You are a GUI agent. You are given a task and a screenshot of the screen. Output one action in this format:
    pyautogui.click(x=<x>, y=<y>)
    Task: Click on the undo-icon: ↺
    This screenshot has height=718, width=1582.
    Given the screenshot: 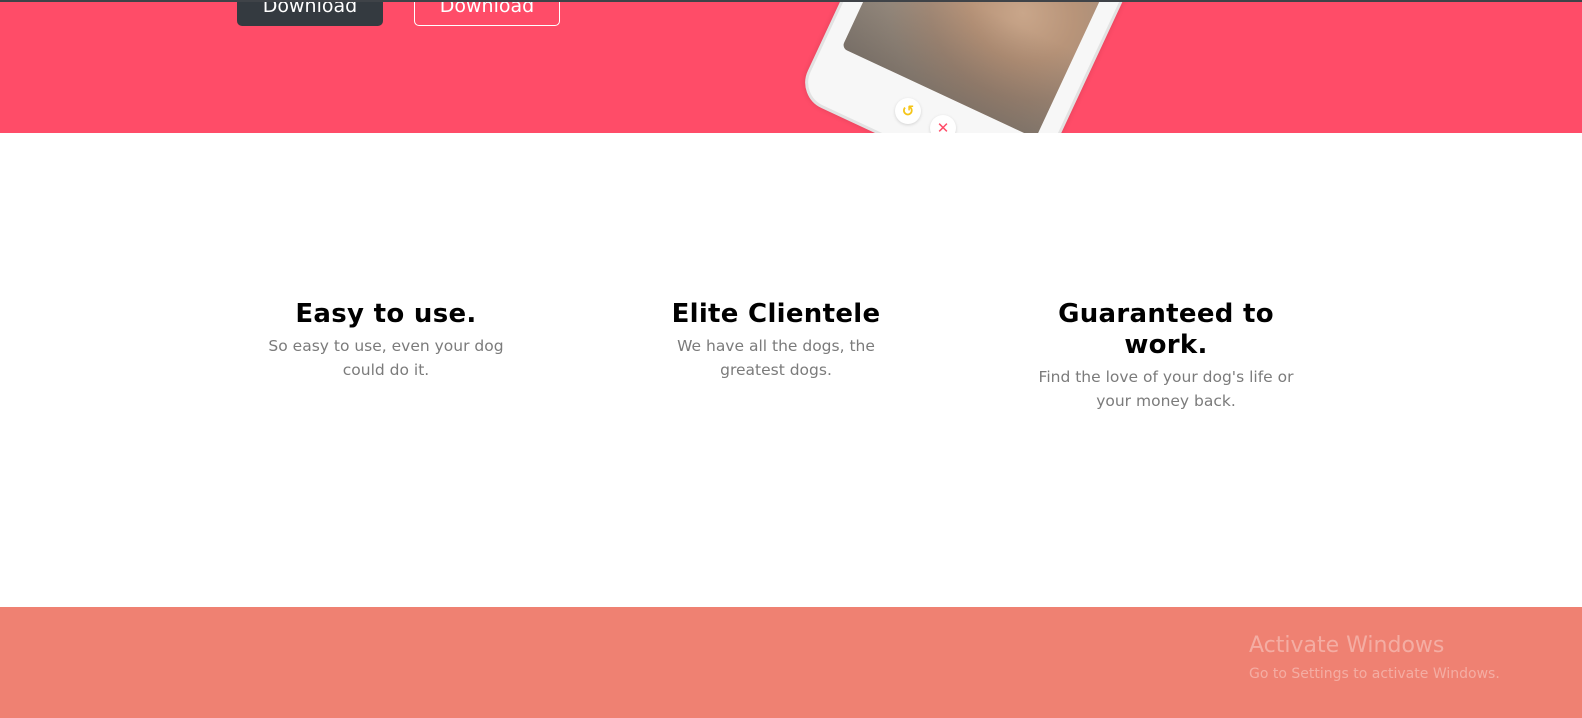 What is the action you would take?
    pyautogui.click(x=908, y=111)
    